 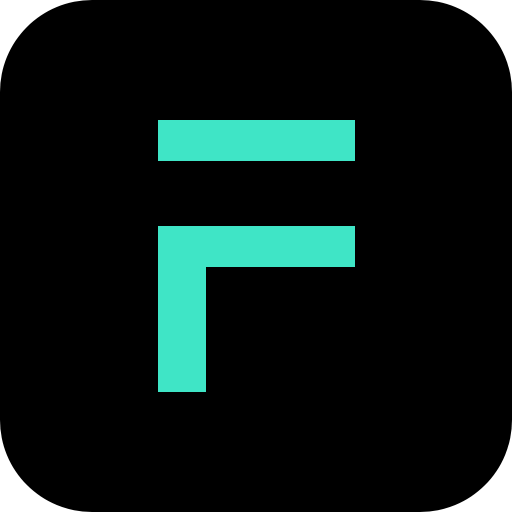 What do you see at coordinates (256, 140) in the screenshot?
I see `logo-top-bar` at bounding box center [256, 140].